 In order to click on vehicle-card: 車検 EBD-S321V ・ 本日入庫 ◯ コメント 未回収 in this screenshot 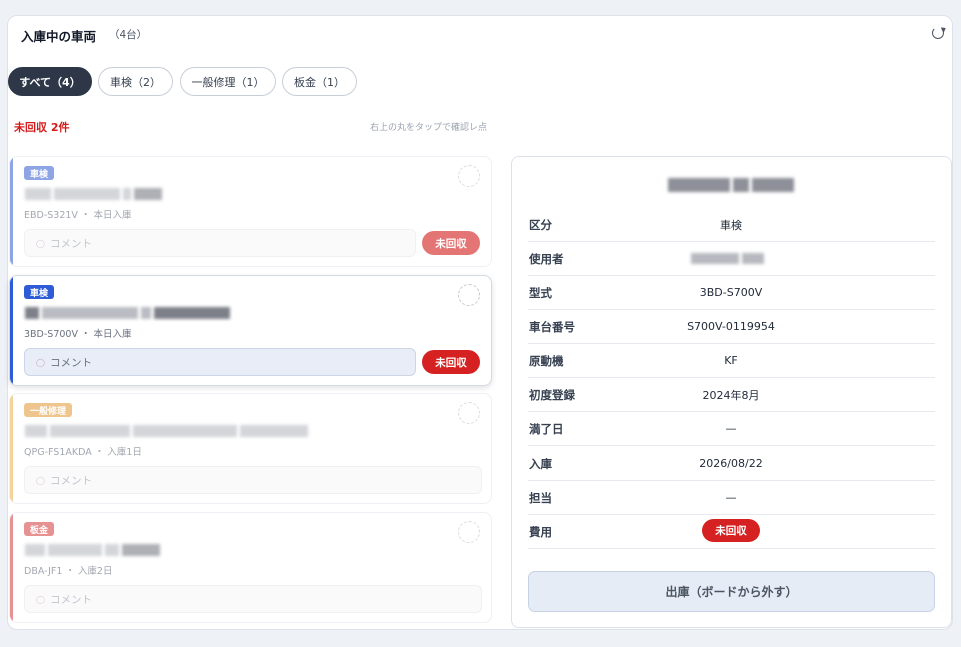, I will do `click(250, 211)`.